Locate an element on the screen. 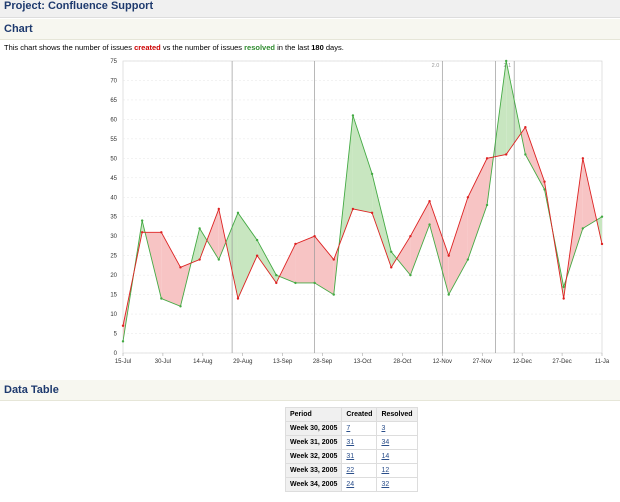  y-tick-label: 35 is located at coordinates (113, 218).